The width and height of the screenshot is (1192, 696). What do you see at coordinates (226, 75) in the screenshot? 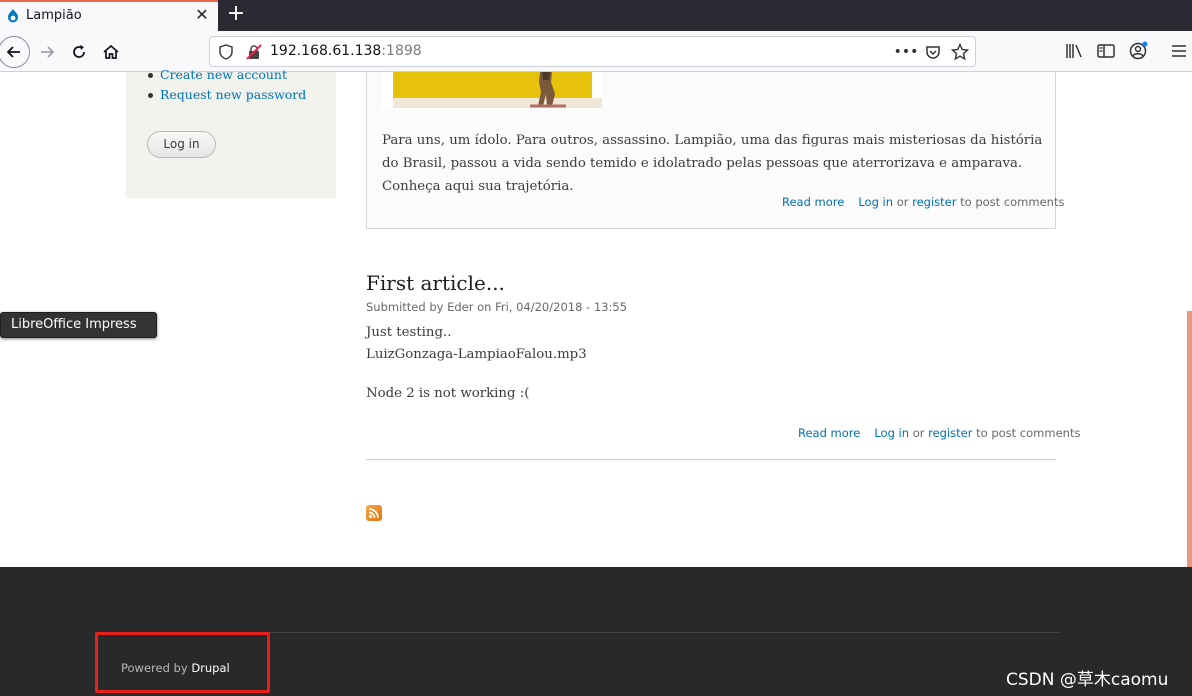
I see `create-account-link: Create new account` at bounding box center [226, 75].